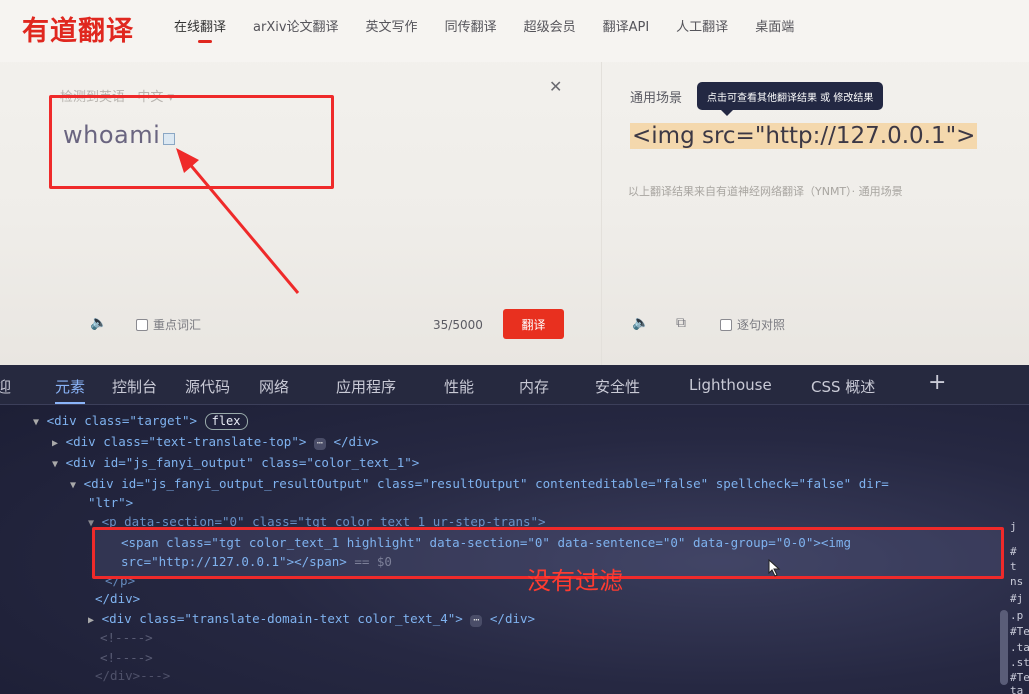  I want to click on tab-lighthouse: Lighthouse, so click(730, 385).